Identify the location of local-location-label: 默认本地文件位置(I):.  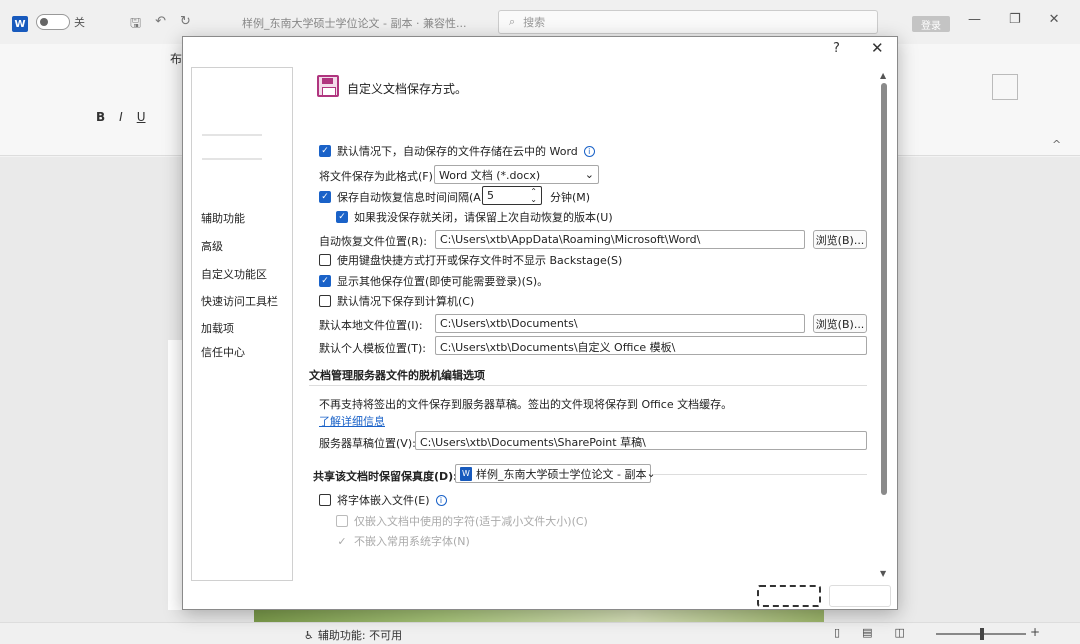
(371, 325).